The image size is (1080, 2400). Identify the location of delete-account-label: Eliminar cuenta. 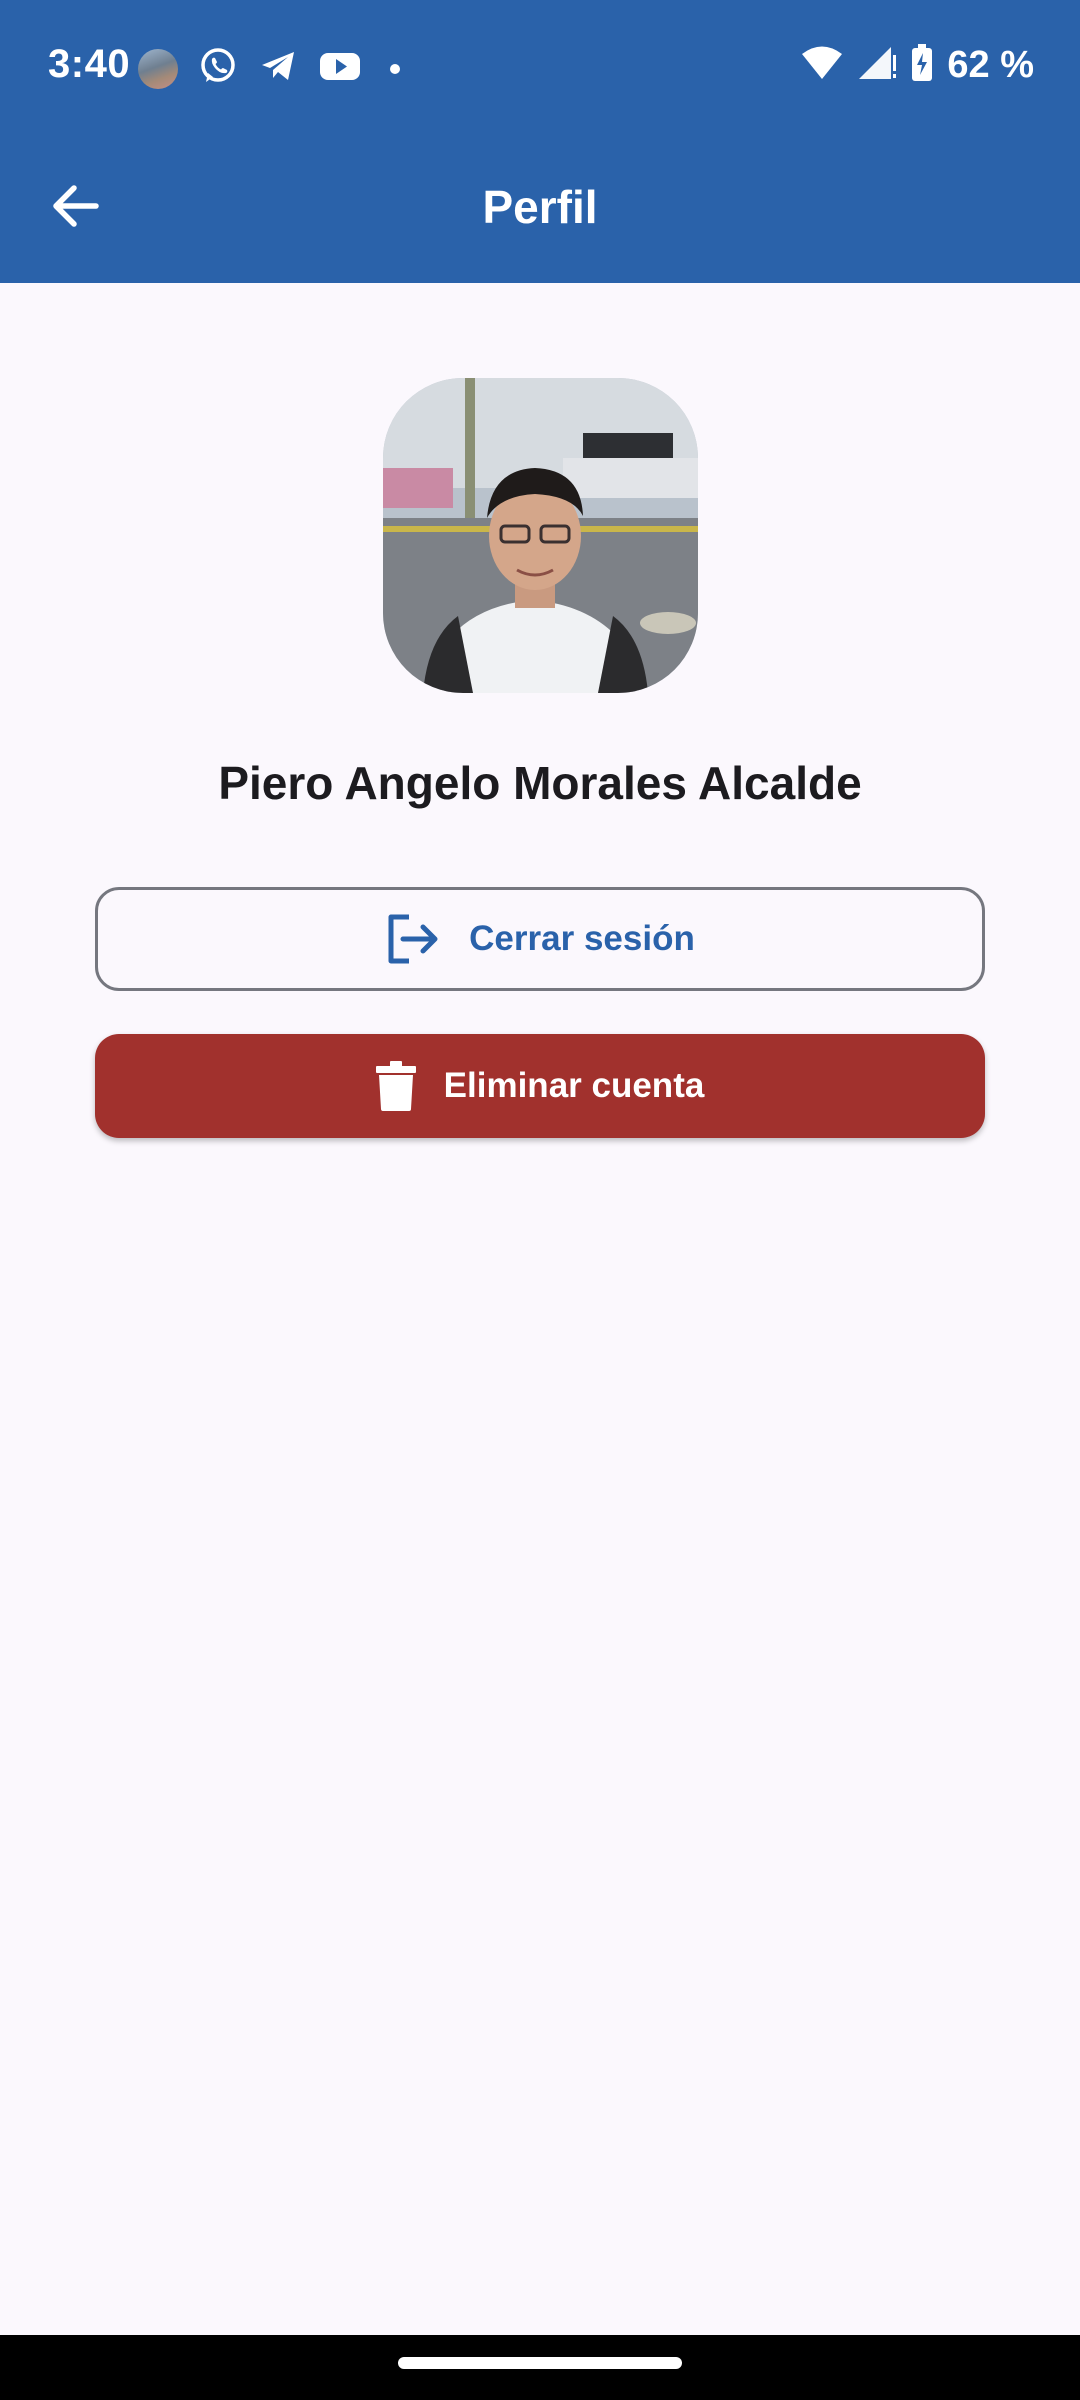
(574, 1085).